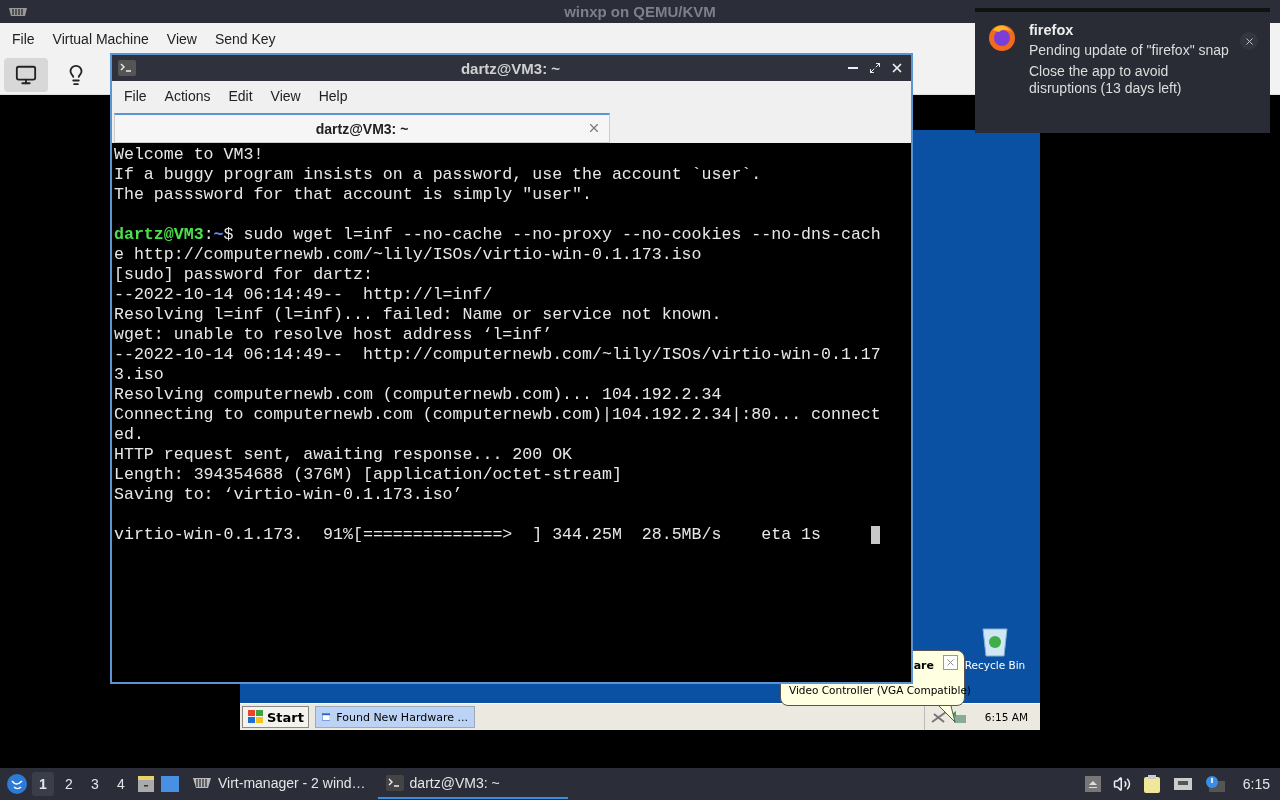 The image size is (1280, 800). Describe the element at coordinates (1121, 784) in the screenshot. I see `volume-icon` at that location.